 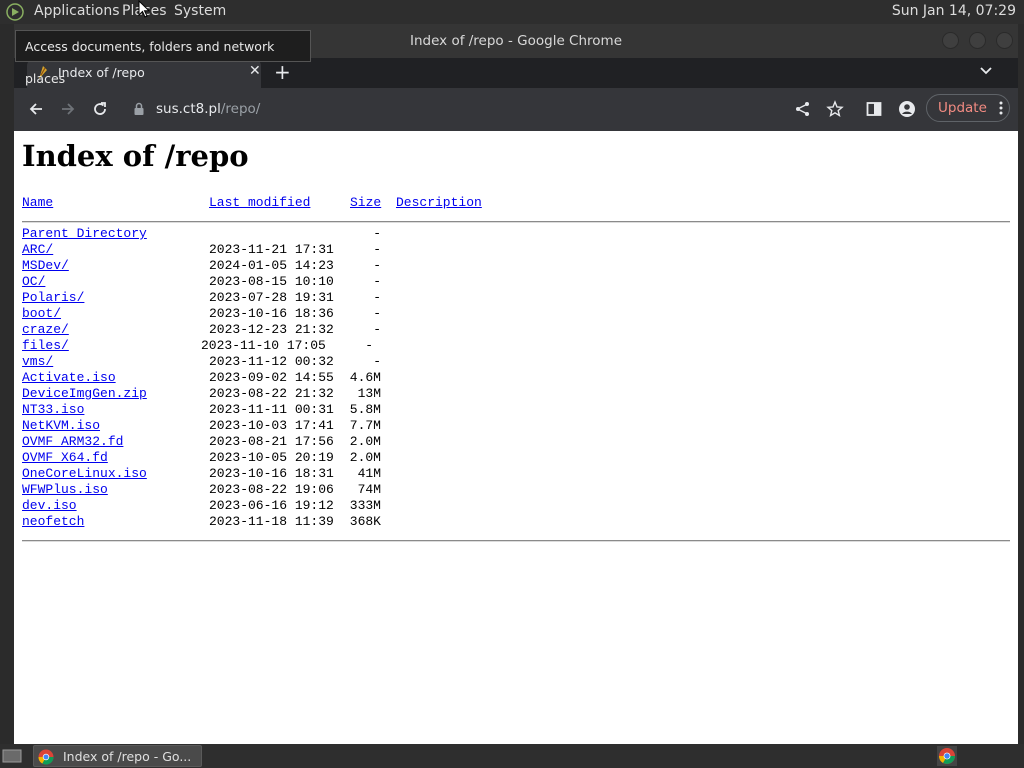 I want to click on file-link: dev.iso, so click(x=49, y=505).